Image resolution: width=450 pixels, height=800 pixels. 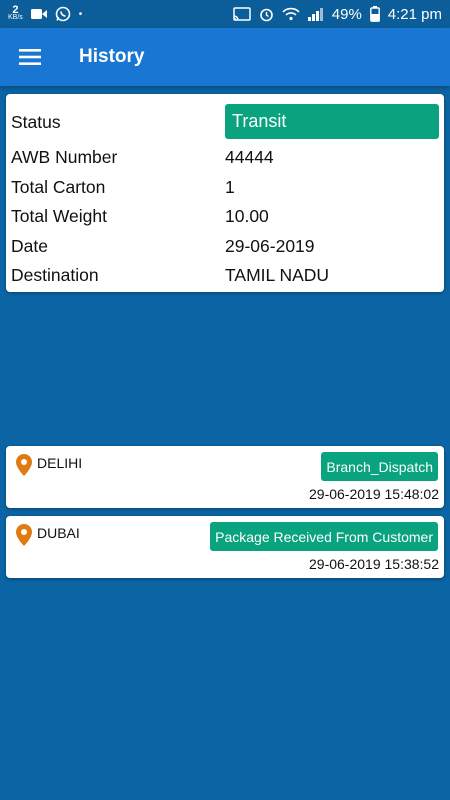 I want to click on status-bar: 2 KB/s • 49% 4:21 pm, so click(x=225, y=14).